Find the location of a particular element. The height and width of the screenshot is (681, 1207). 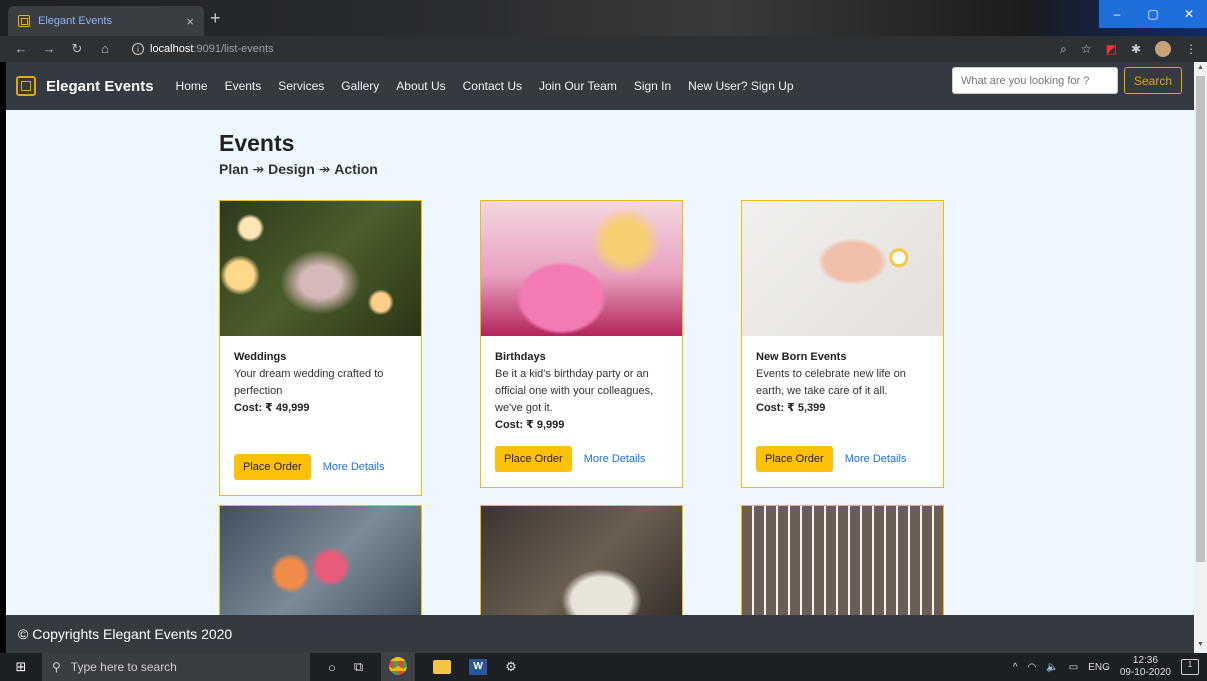

windows-start-icon: ⊞ is located at coordinates (21, 667).